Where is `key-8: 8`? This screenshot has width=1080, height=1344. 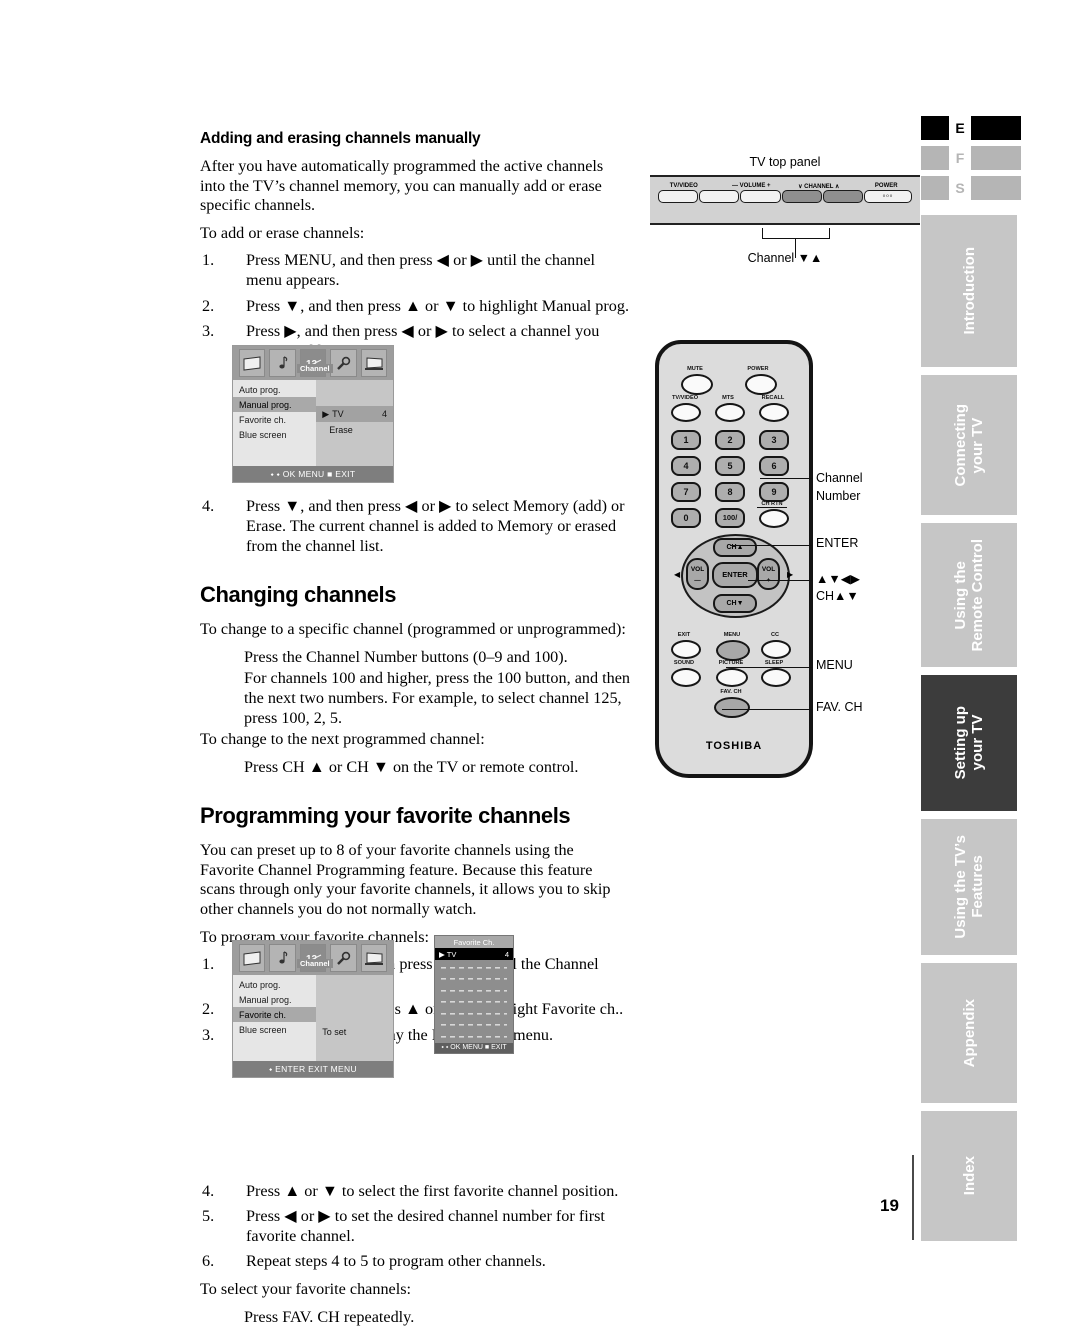 key-8: 8 is located at coordinates (730, 492).